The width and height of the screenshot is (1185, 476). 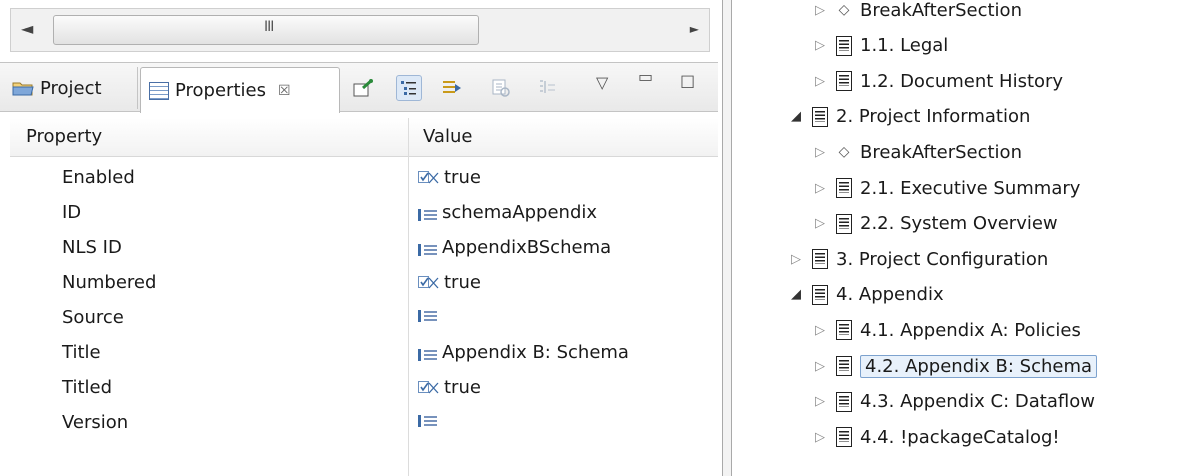 I want to click on scrollbar-thumb: III, so click(x=266, y=30).